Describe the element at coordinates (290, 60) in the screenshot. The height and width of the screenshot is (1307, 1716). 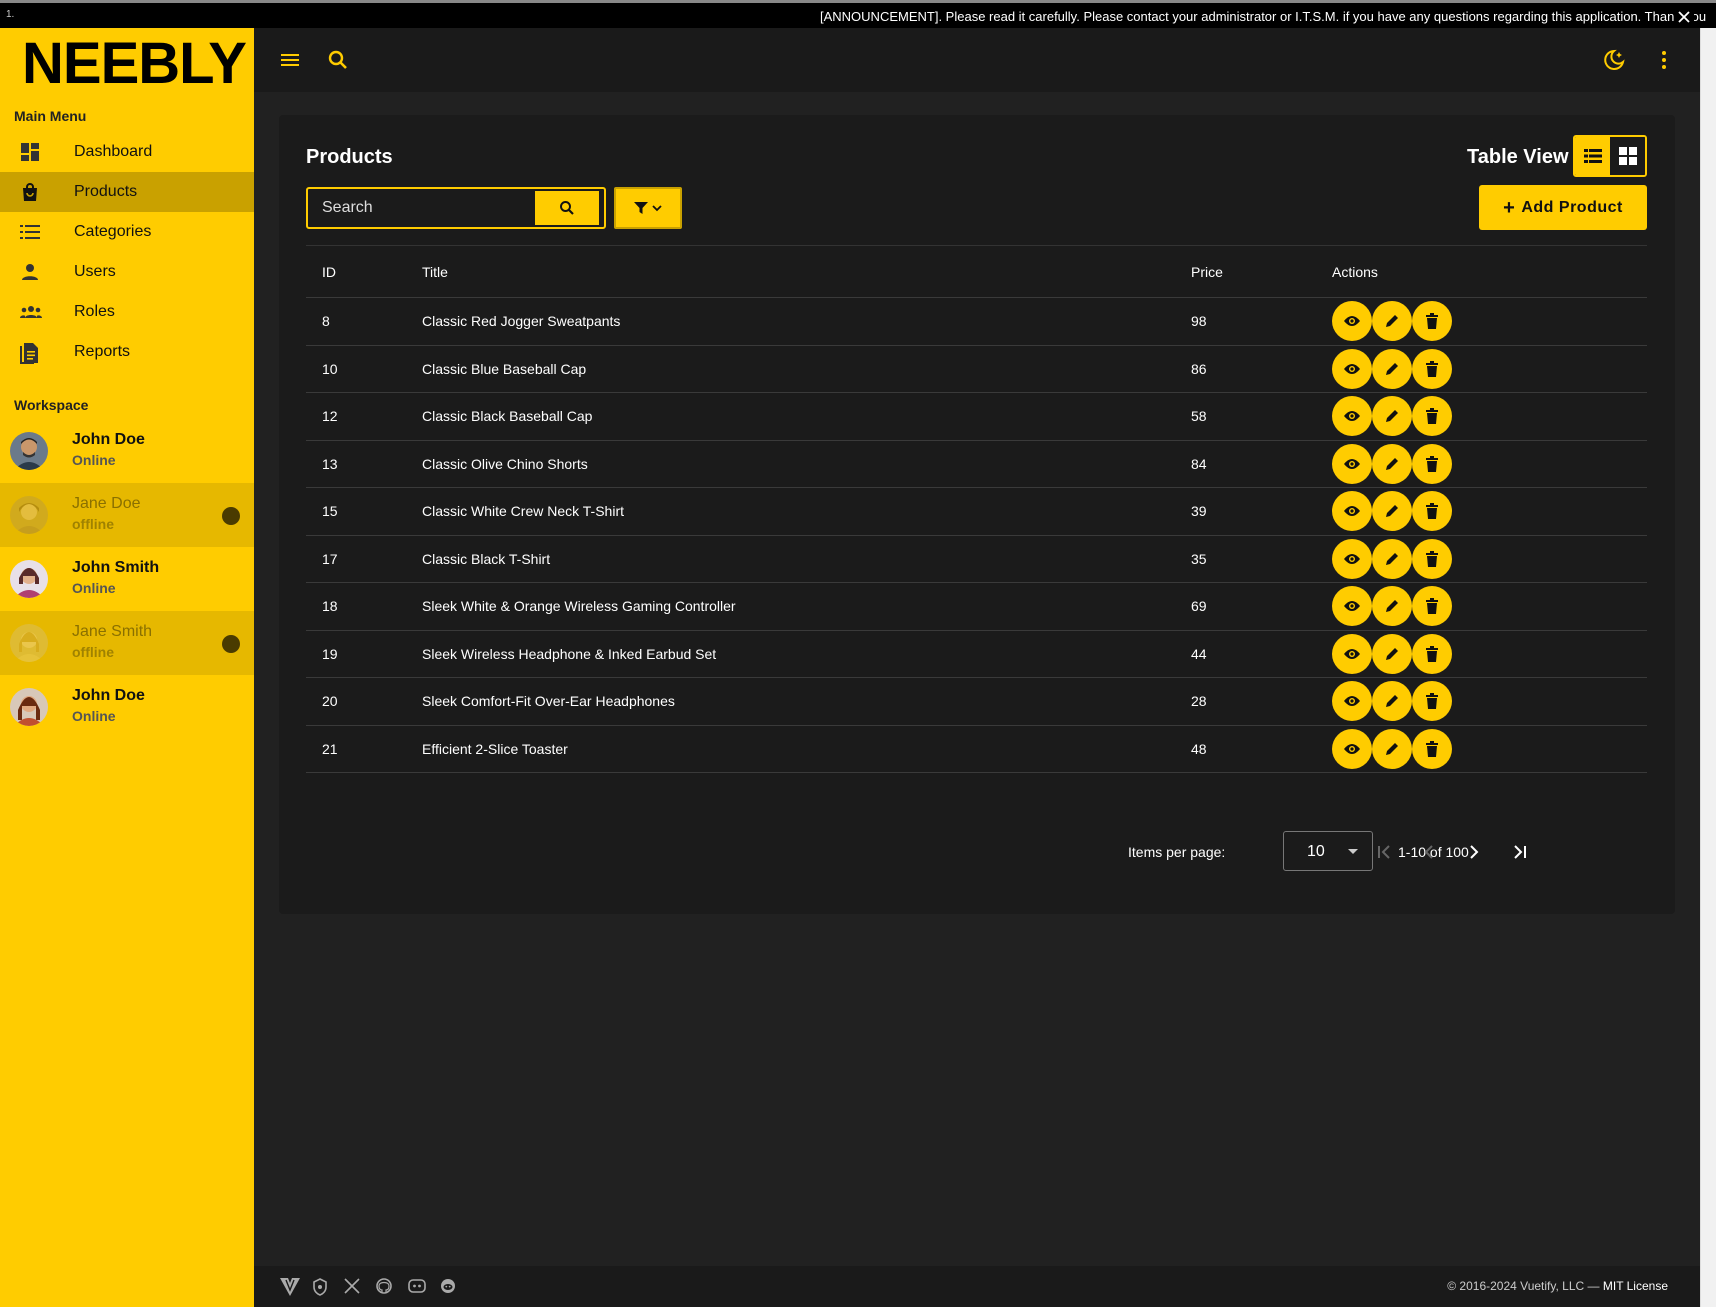
I see `menu-icon` at that location.